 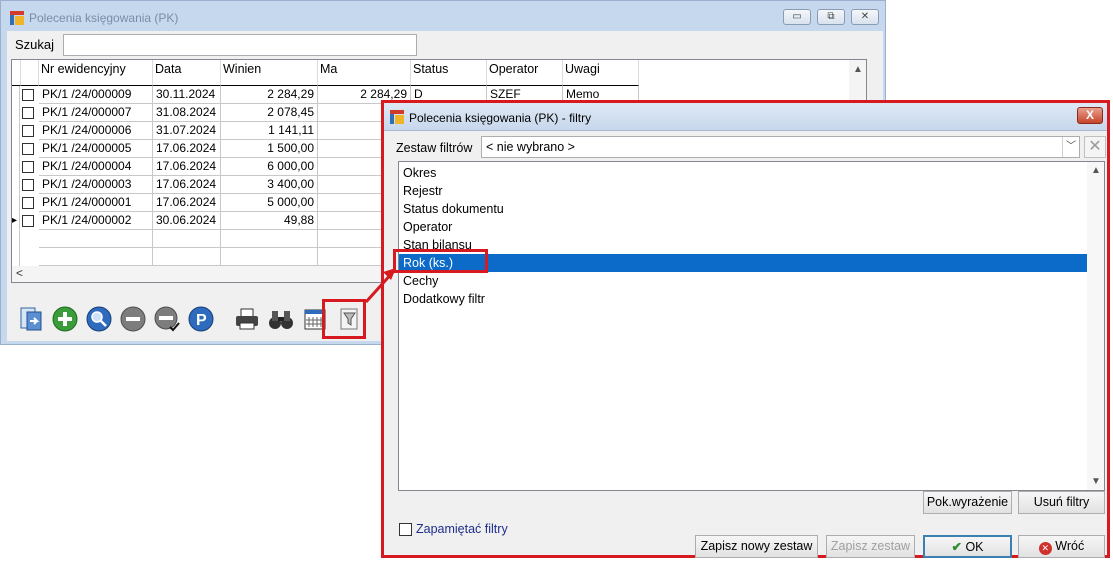 What do you see at coordinates (96, 73) in the screenshot?
I see `col-header-nr: Nr ewidencyjny` at bounding box center [96, 73].